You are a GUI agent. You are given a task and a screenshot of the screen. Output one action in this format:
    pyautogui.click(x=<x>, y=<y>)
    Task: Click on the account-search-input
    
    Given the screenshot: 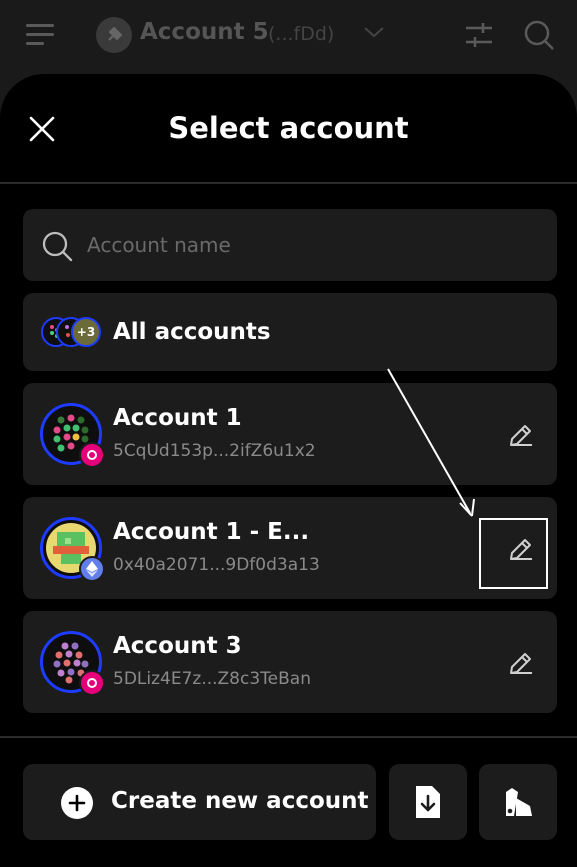 What is the action you would take?
    pyautogui.click(x=307, y=245)
    